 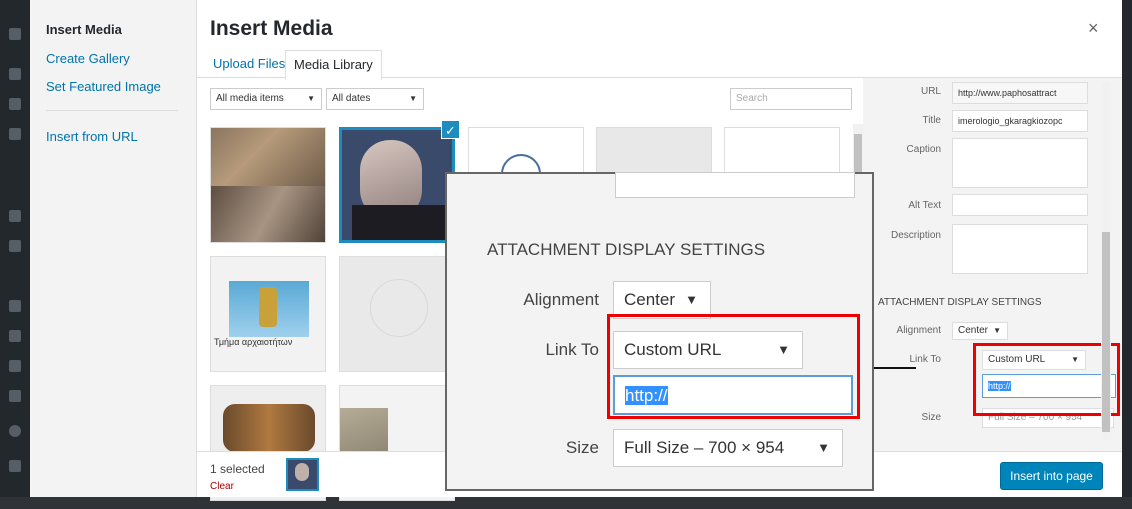 What do you see at coordinates (735, 185) in the screenshot?
I see `zoomed-description-field` at bounding box center [735, 185].